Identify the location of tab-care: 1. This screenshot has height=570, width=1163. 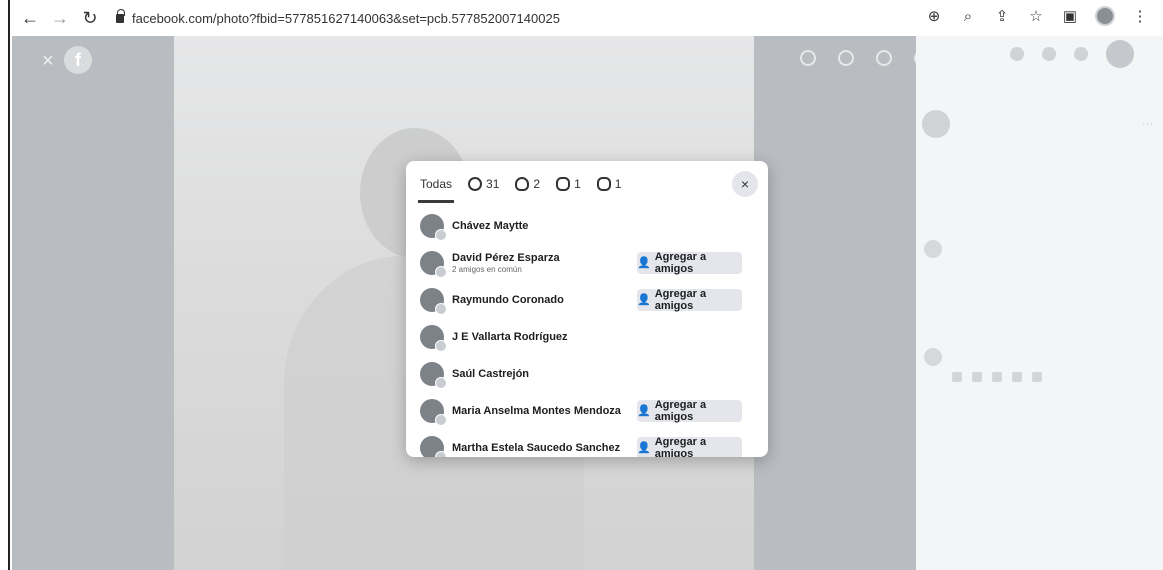
(568, 184).